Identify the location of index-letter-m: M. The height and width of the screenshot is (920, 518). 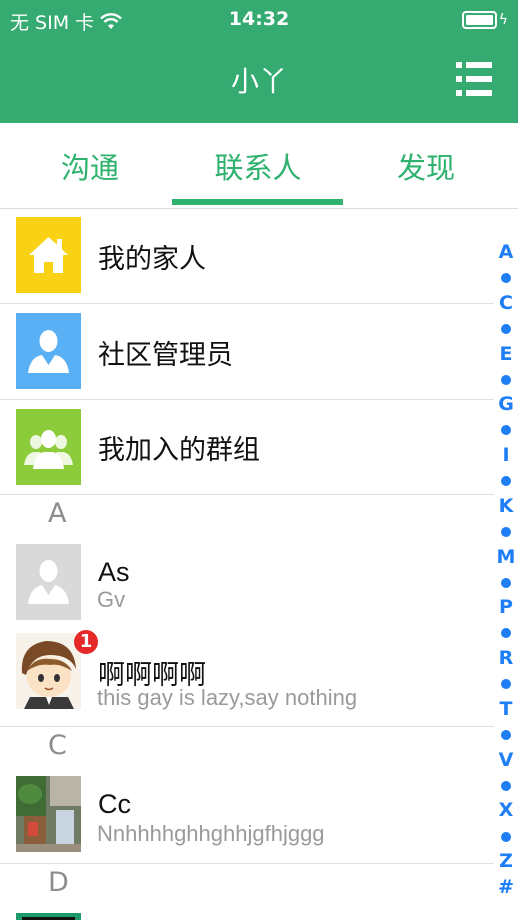
(506, 557).